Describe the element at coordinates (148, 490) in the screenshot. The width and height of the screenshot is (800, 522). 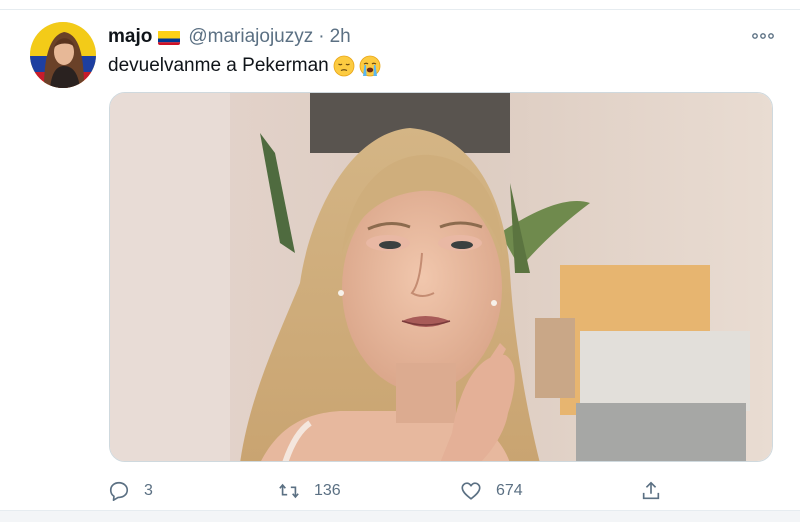
I see `reply-count: 3` at that location.